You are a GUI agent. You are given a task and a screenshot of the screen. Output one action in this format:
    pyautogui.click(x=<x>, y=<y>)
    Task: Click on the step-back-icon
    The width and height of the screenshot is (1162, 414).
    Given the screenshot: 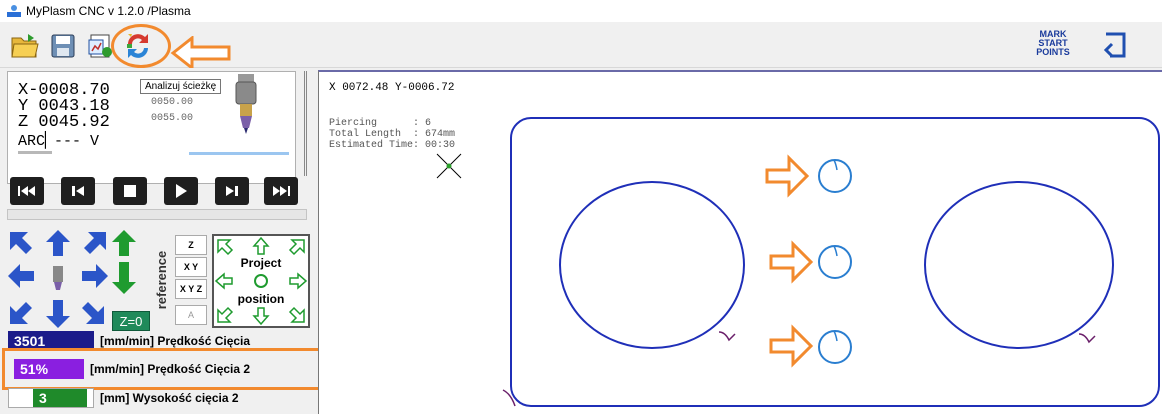 What is the action you would take?
    pyautogui.click(x=78, y=191)
    